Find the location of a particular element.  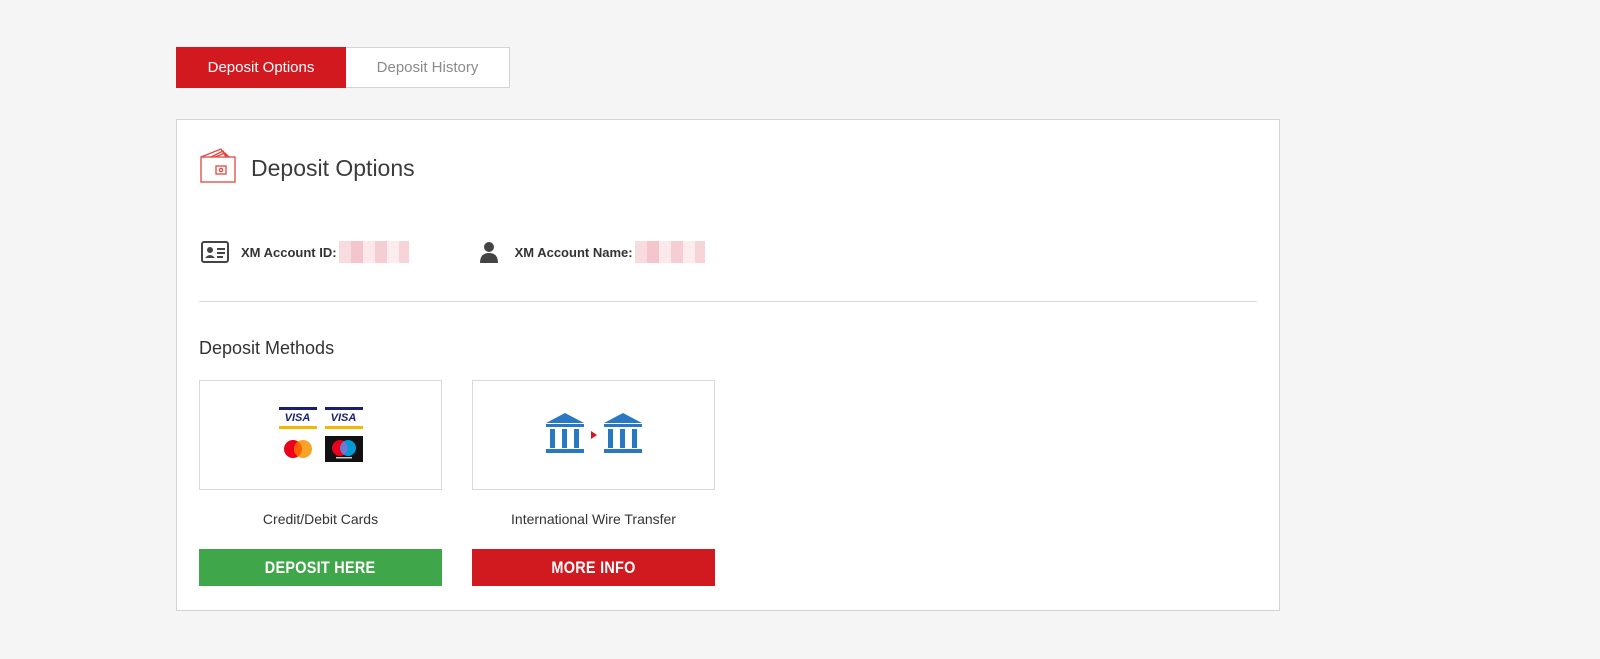

visa-logo-icon: VISA is located at coordinates (297, 417).